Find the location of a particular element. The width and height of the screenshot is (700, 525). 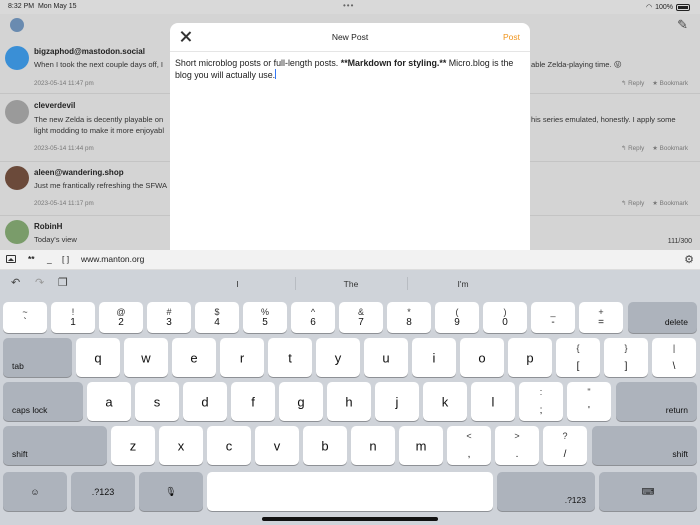

post-author: RobinH is located at coordinates (48, 226).